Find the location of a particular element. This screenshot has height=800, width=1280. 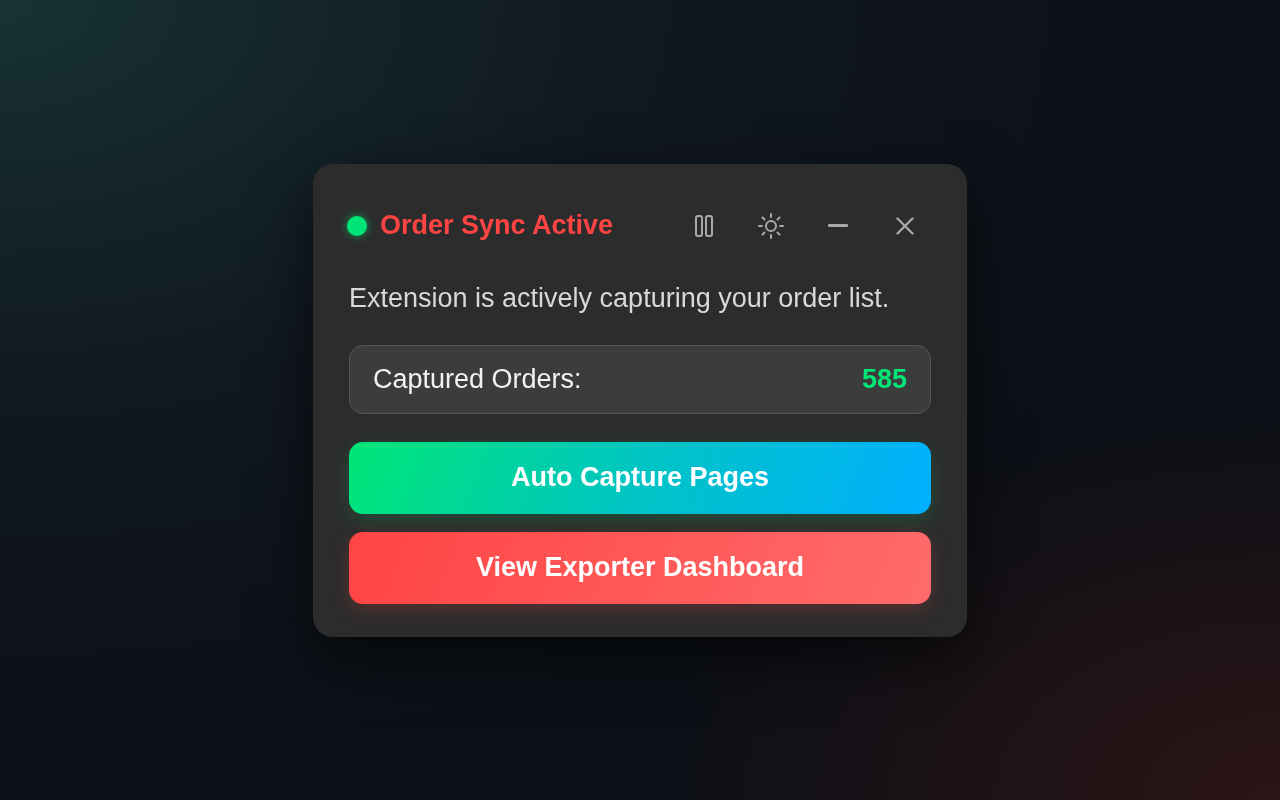

counter-value: 585 is located at coordinates (884, 379).